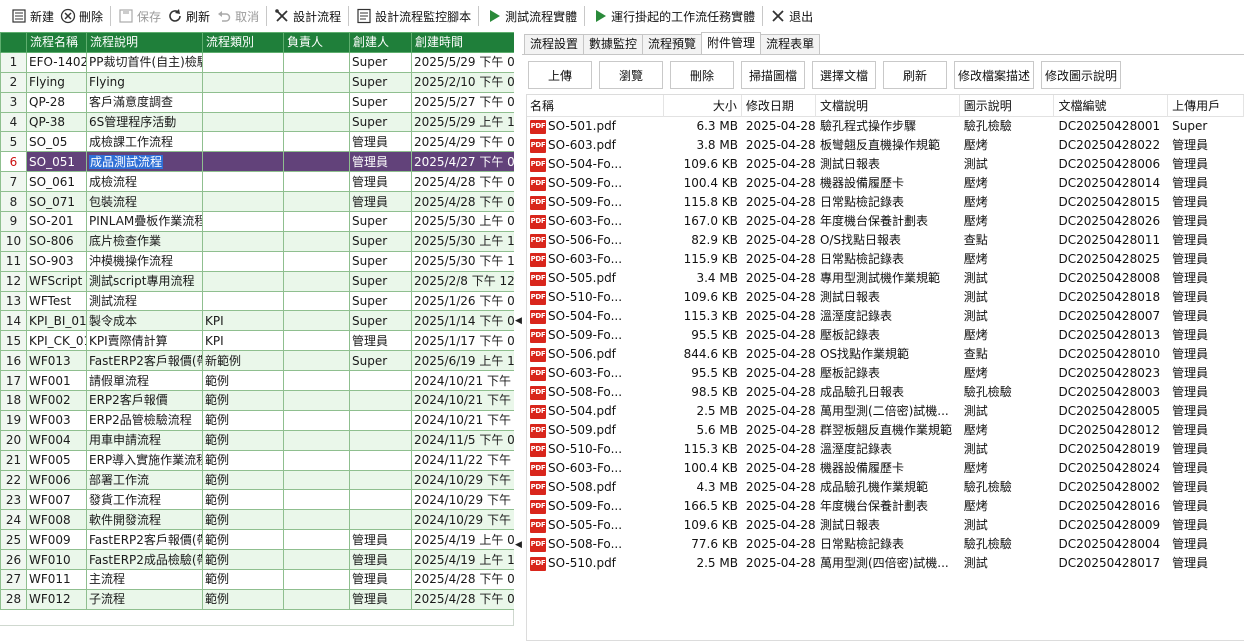 Image resolution: width=1244 pixels, height=641 pixels. What do you see at coordinates (13, 400) in the screenshot?
I see `row-number-cell: 18` at bounding box center [13, 400].